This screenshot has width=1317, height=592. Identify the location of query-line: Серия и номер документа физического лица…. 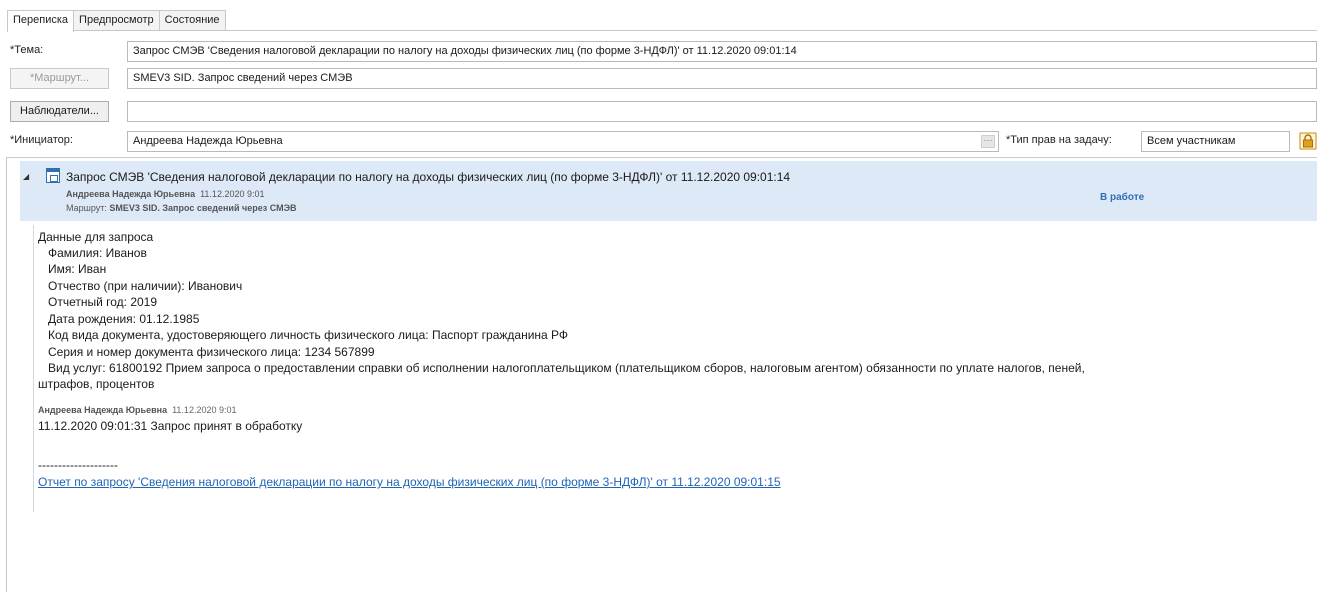
(211, 352).